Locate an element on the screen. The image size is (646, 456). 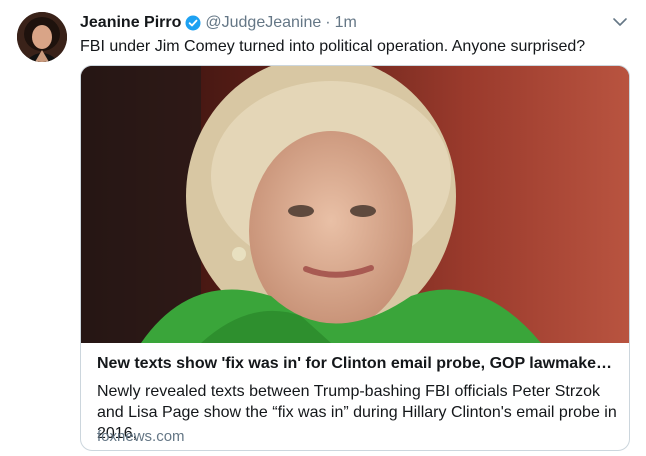
card-domain: foxnews.com is located at coordinates (141, 436).